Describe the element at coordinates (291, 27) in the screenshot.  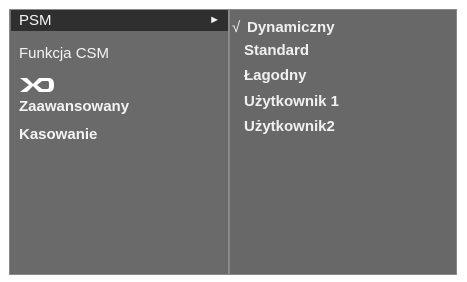
I see `option-label: Dynamiczny` at that location.